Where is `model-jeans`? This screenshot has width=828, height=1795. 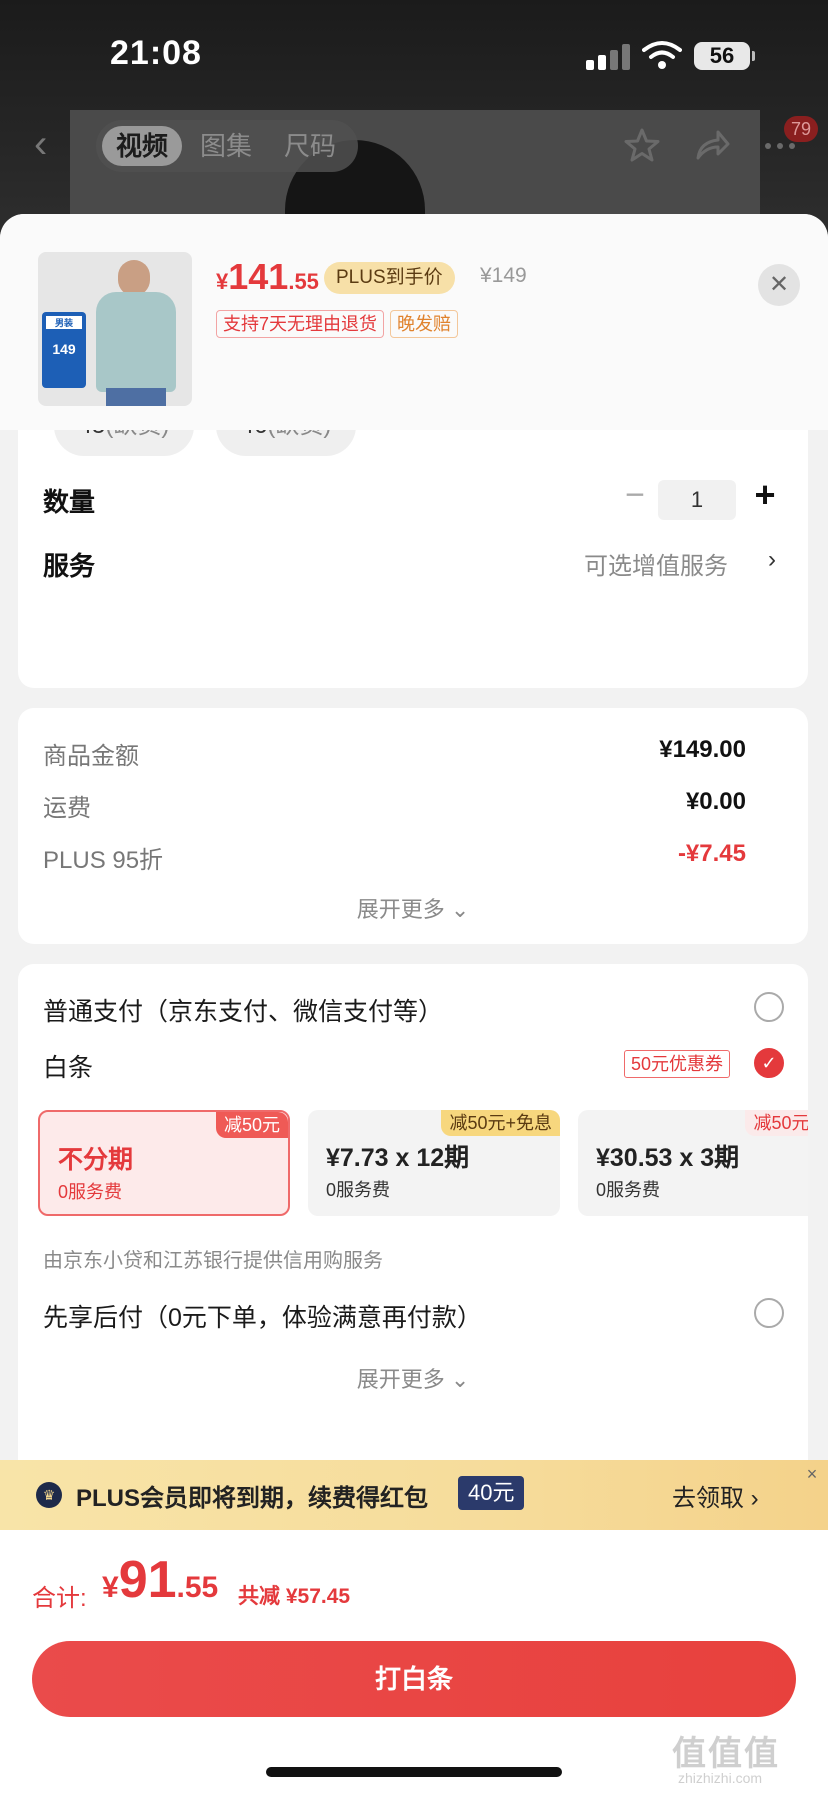 model-jeans is located at coordinates (136, 397).